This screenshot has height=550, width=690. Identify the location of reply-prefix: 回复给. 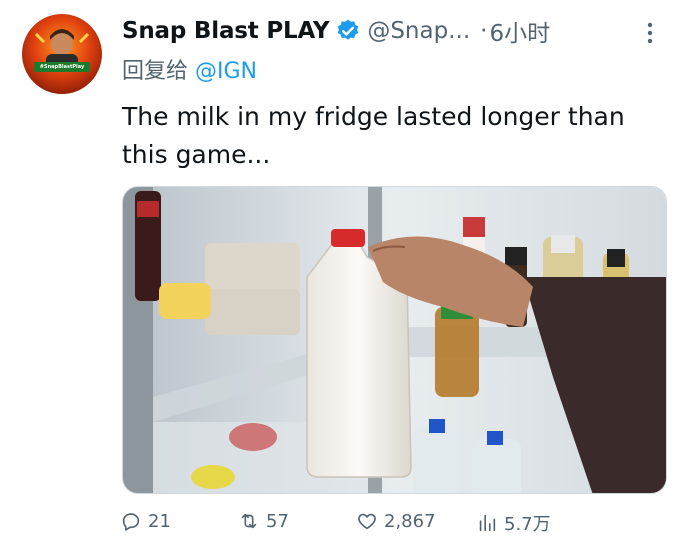
(155, 71).